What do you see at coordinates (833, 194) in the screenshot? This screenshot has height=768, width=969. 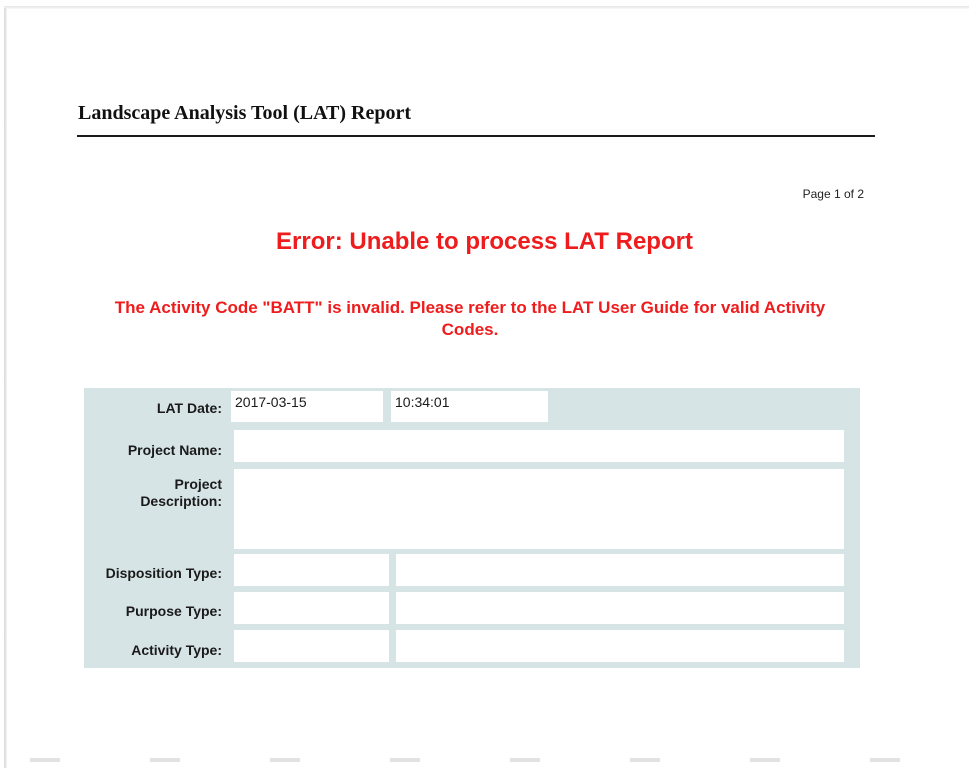 I see `page-indicator: Page 1 of 2` at bounding box center [833, 194].